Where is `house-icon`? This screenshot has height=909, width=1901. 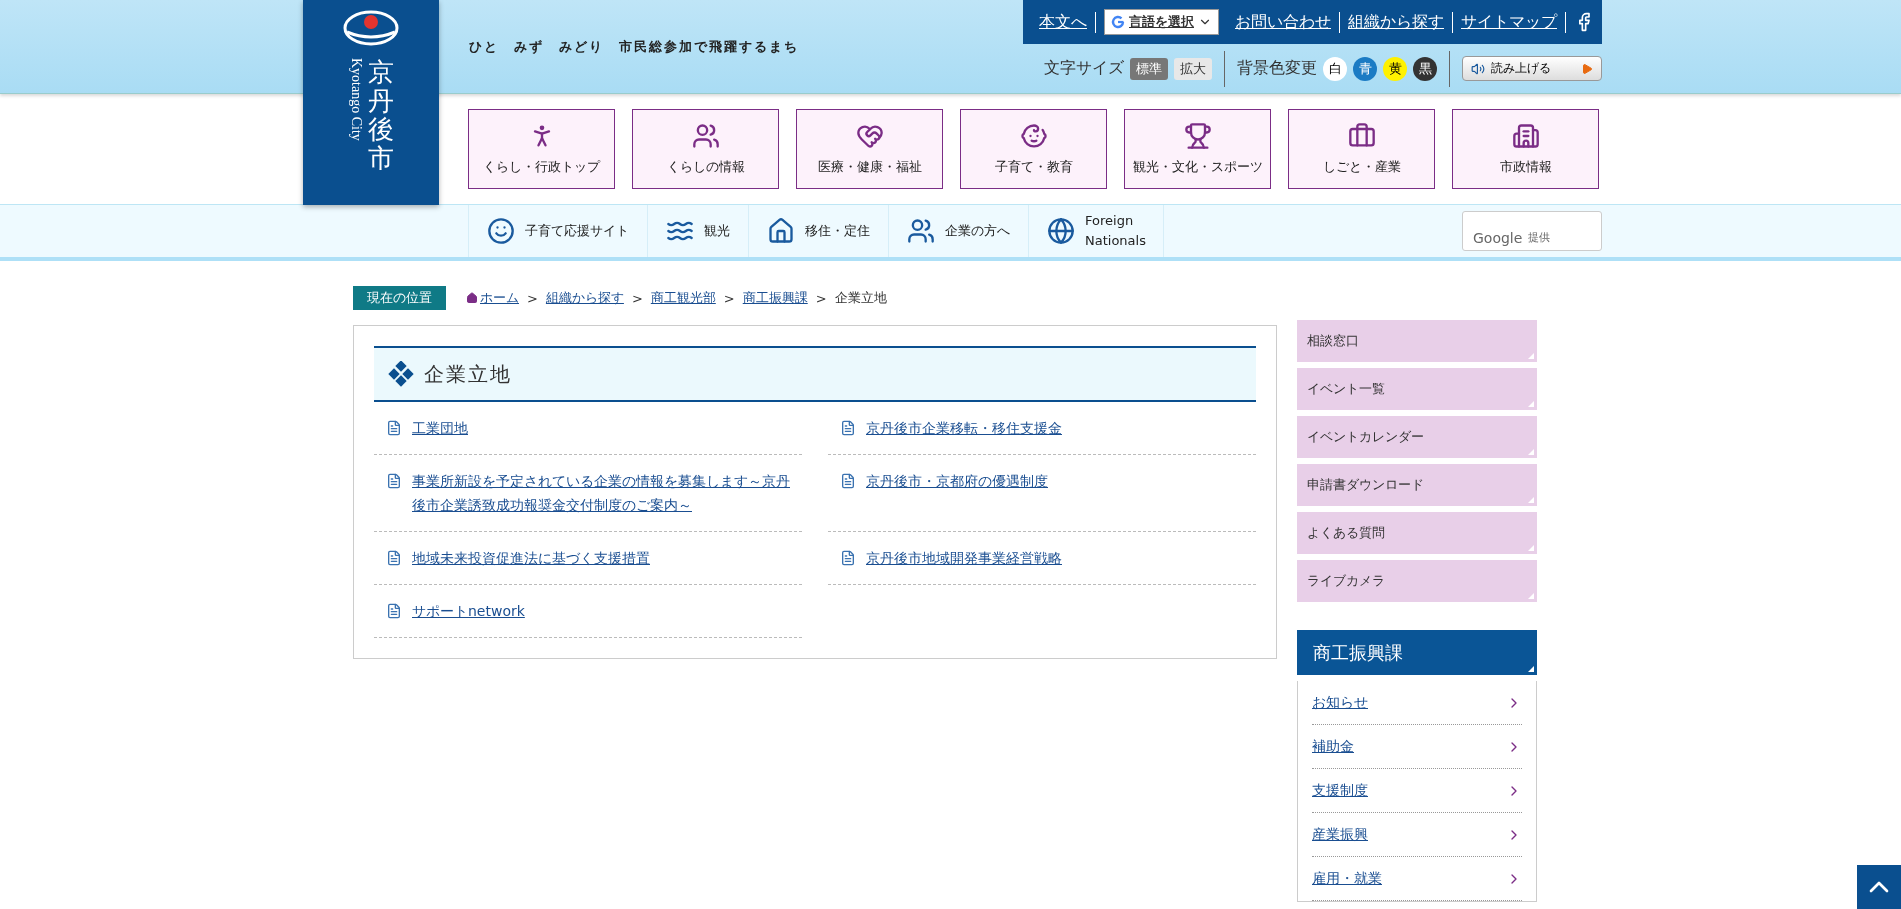 house-icon is located at coordinates (781, 231).